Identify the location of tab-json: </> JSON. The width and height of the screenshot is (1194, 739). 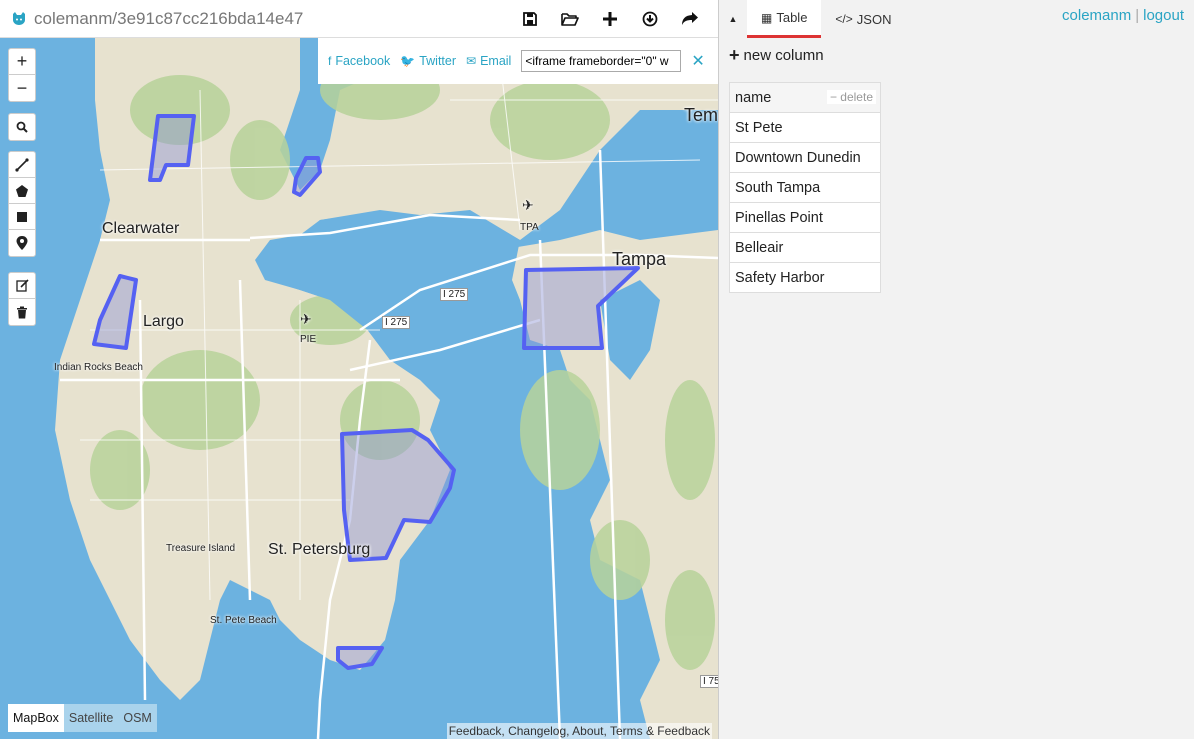
(863, 19).